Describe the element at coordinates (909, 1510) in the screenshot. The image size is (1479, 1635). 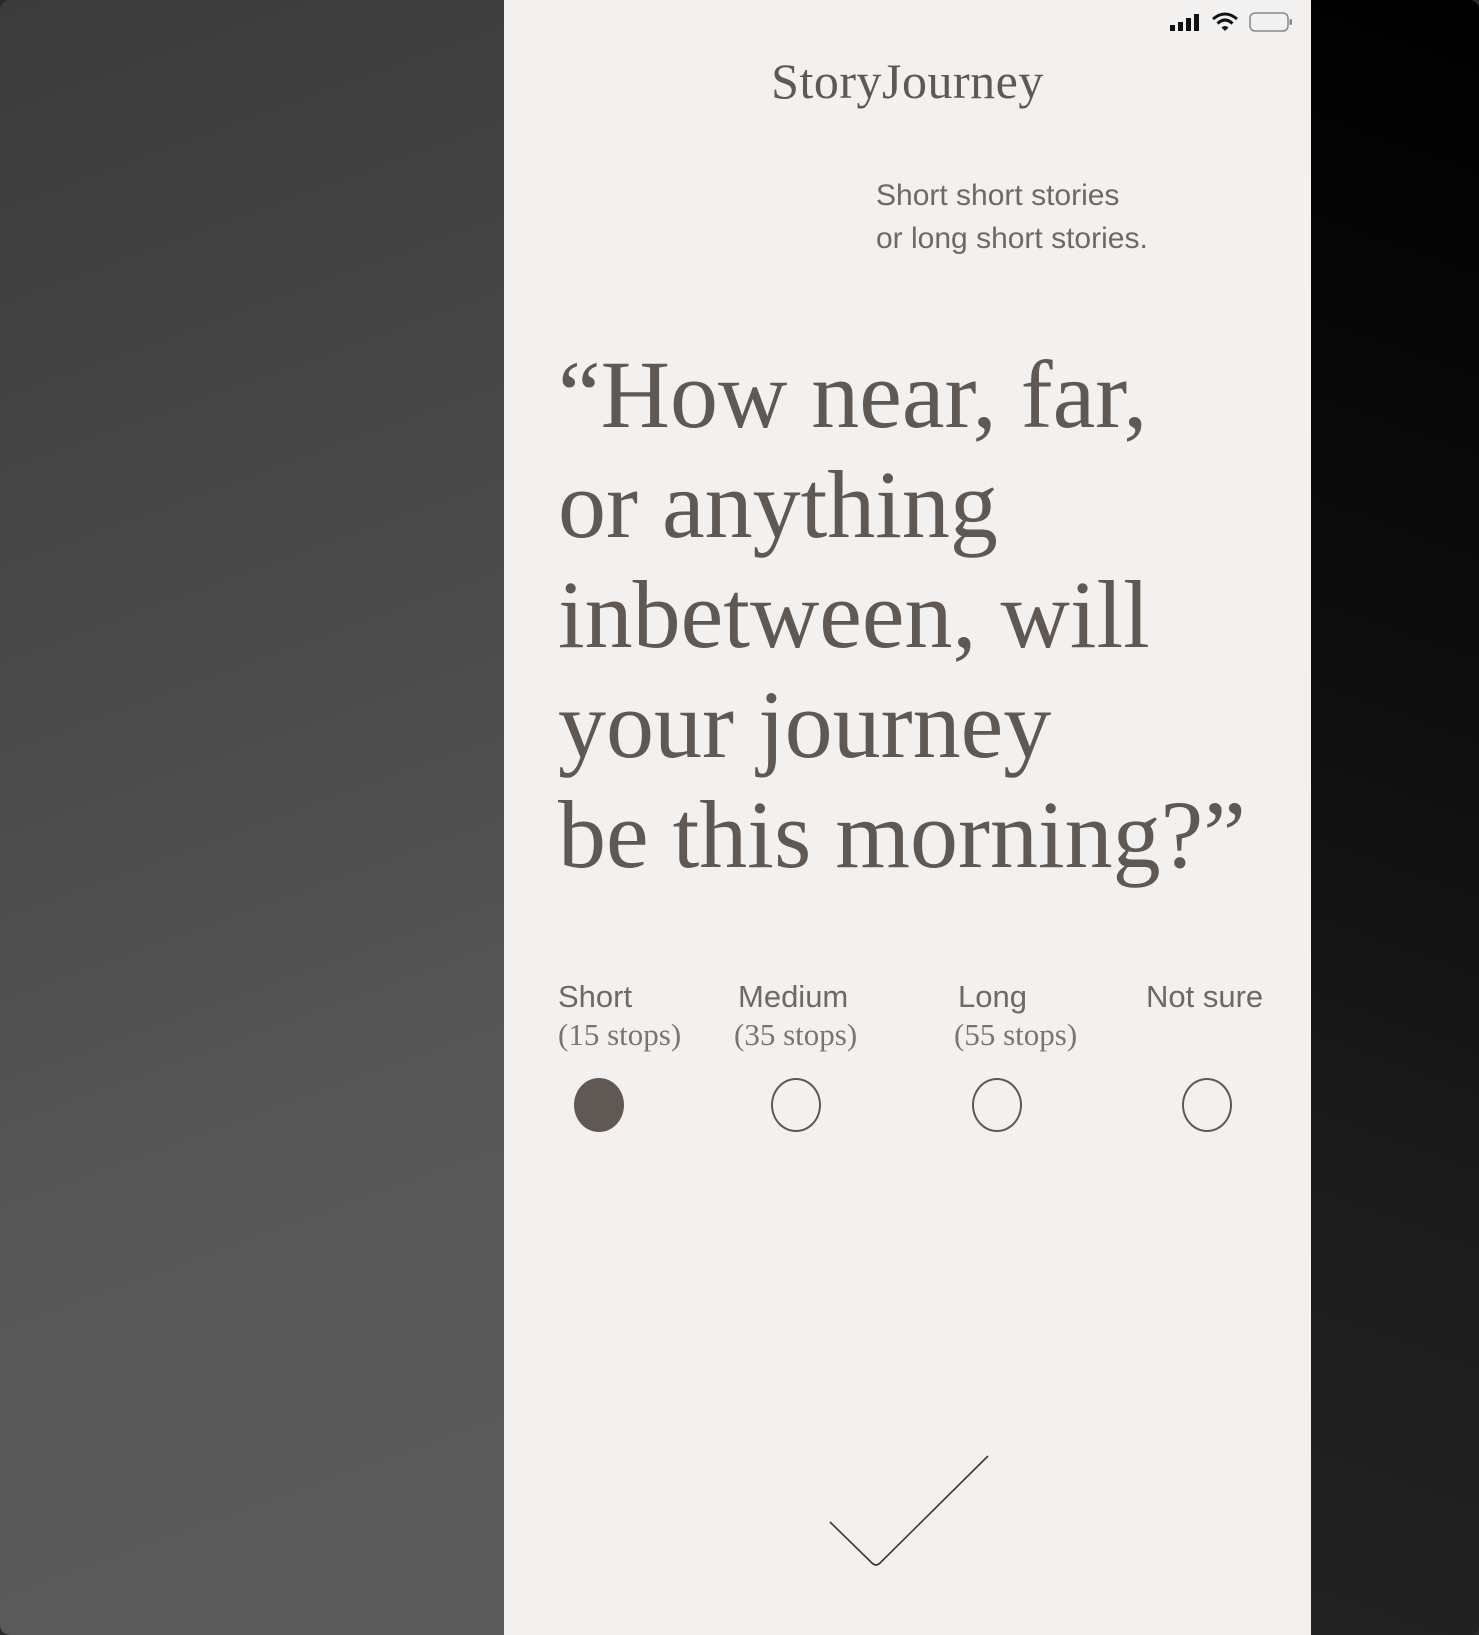
I see `checkmark-icon` at that location.